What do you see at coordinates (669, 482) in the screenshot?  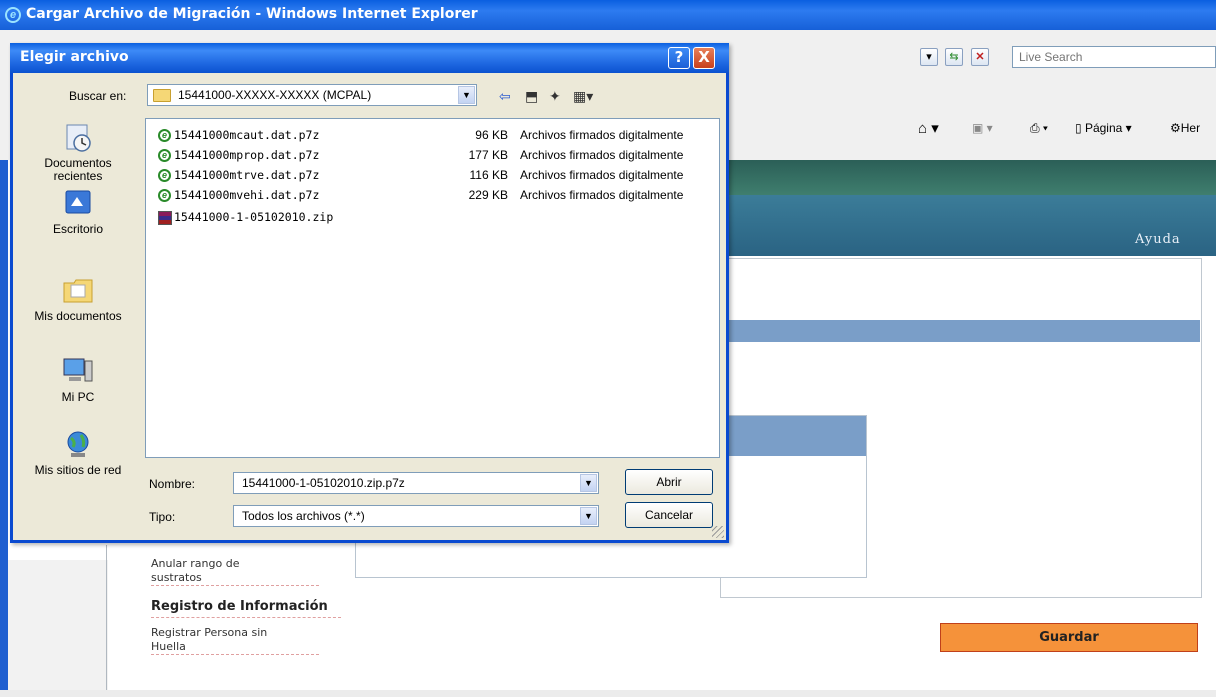 I see `abrir-button: Abrir` at bounding box center [669, 482].